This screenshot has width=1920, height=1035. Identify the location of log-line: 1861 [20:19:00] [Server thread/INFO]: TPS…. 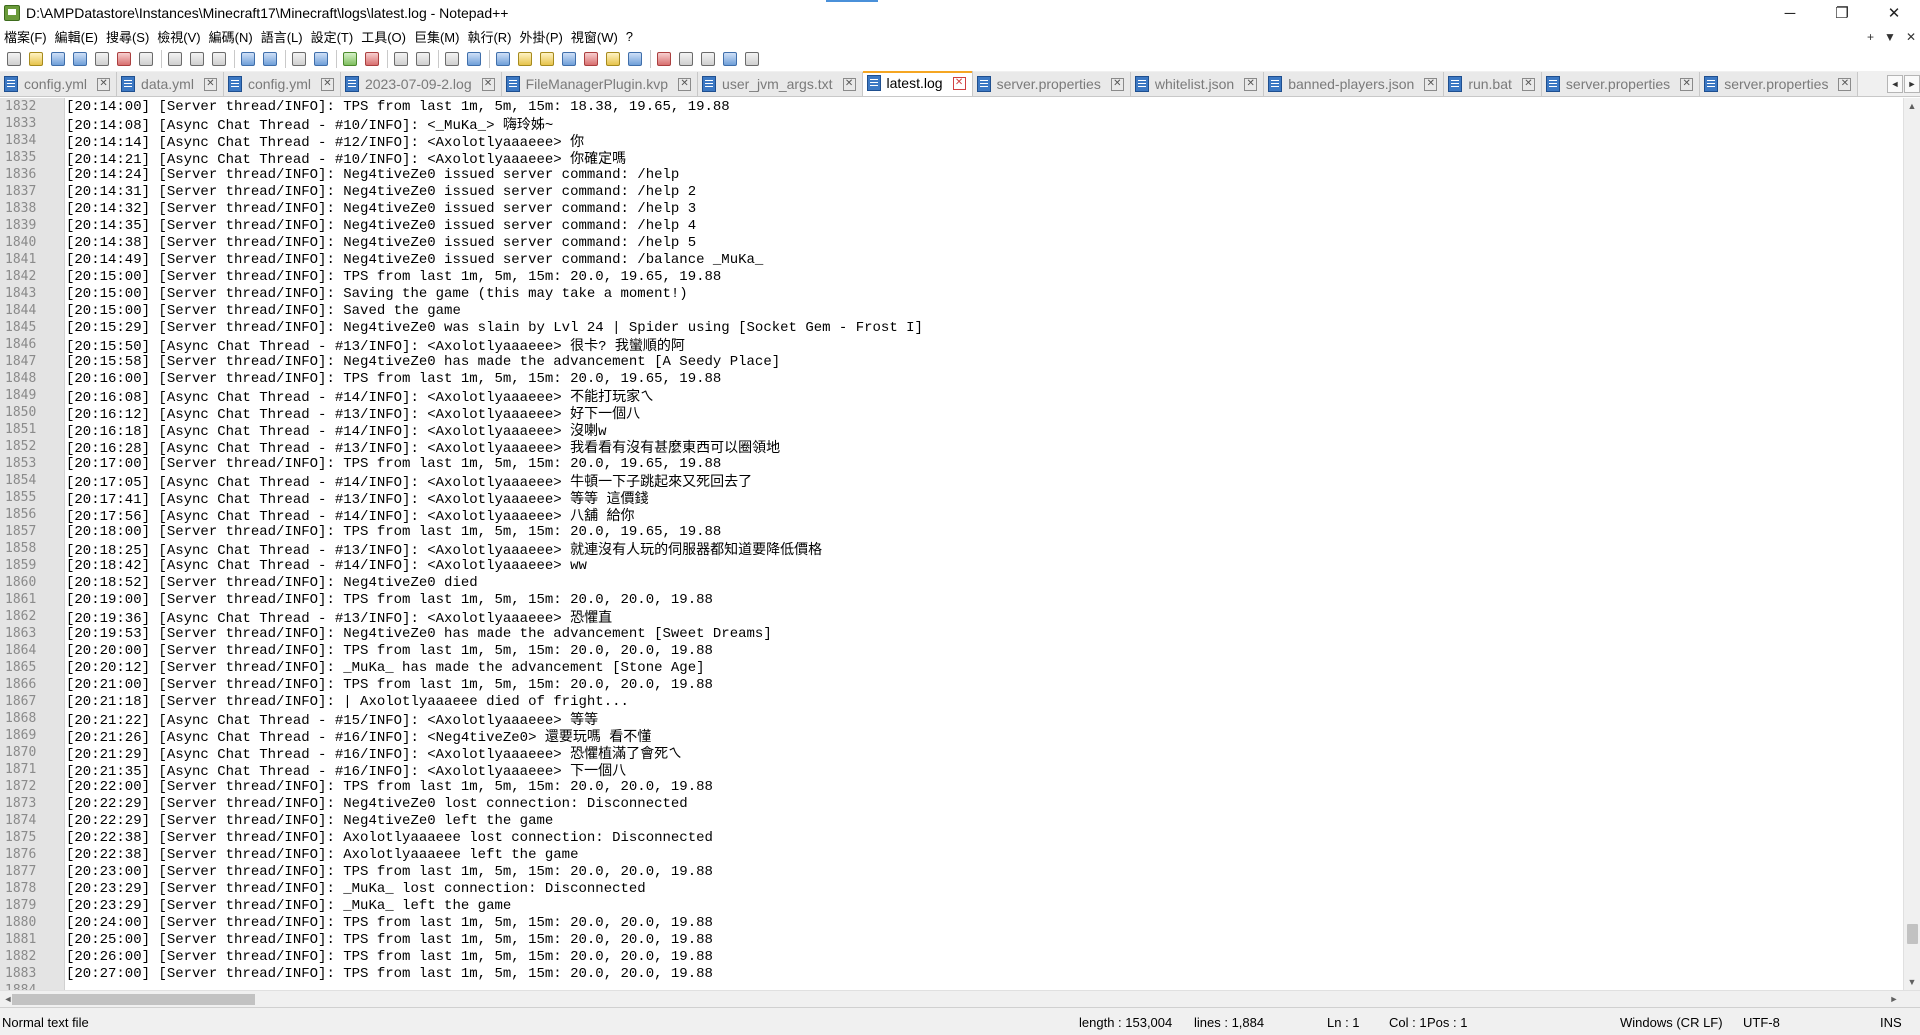
(951, 599).